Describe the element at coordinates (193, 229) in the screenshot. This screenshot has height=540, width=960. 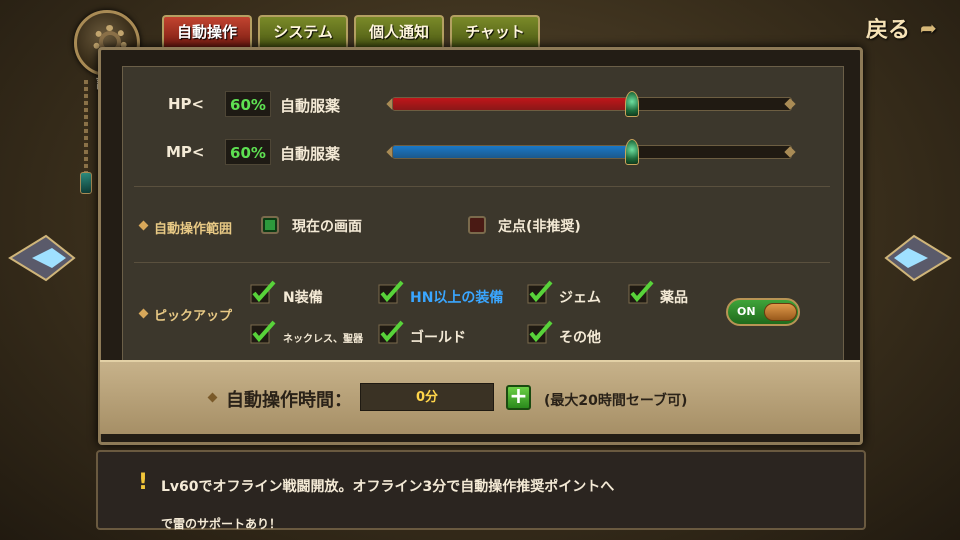
I see `auto-range-label: 自動操作範囲` at that location.